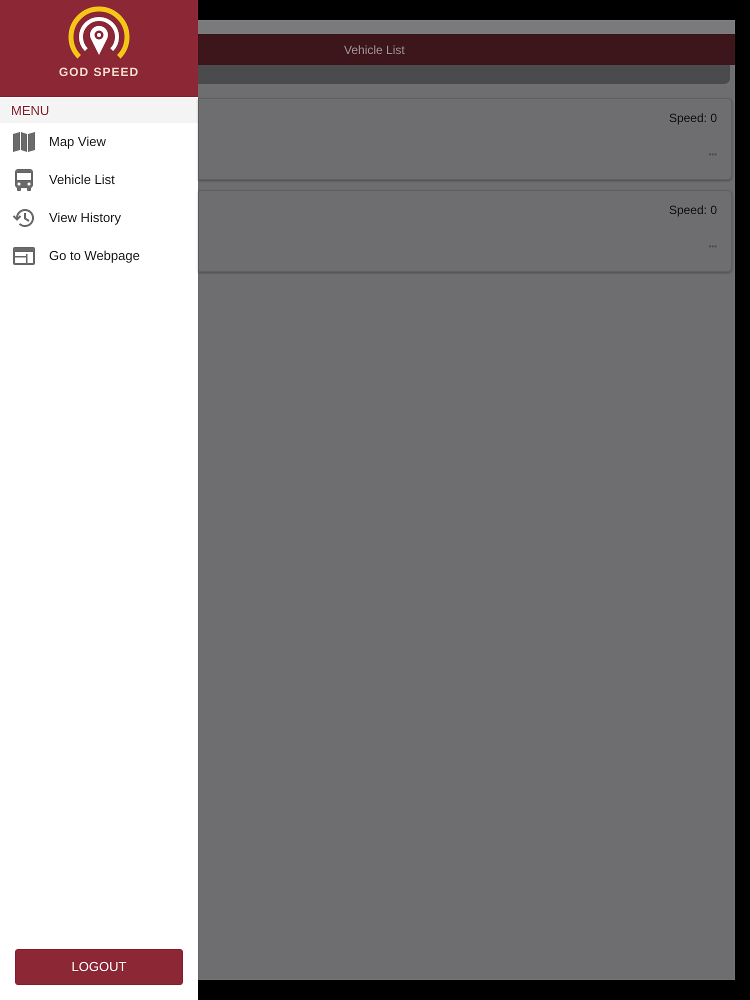  I want to click on menu-item: View History, so click(99, 218).